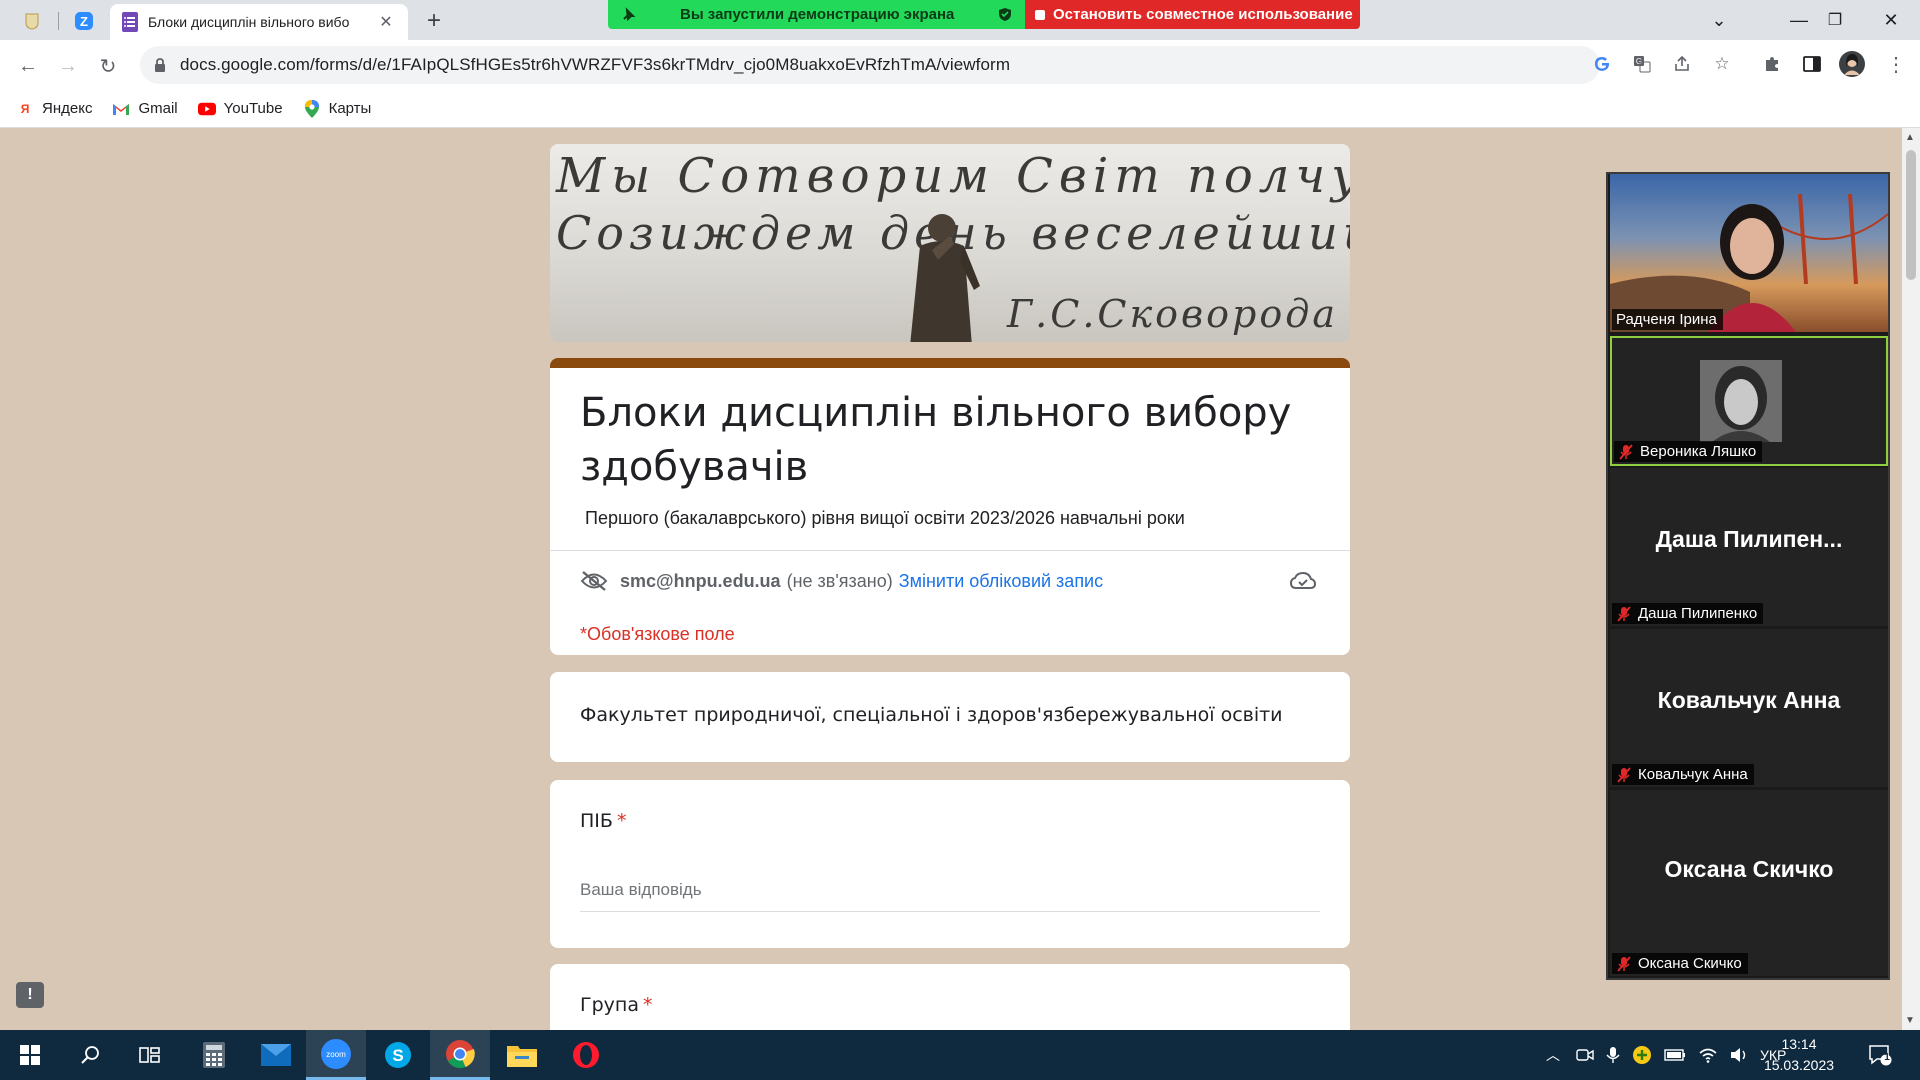 Image resolution: width=1920 pixels, height=1080 pixels. What do you see at coordinates (68, 66) in the screenshot?
I see `forward-button: →` at bounding box center [68, 66].